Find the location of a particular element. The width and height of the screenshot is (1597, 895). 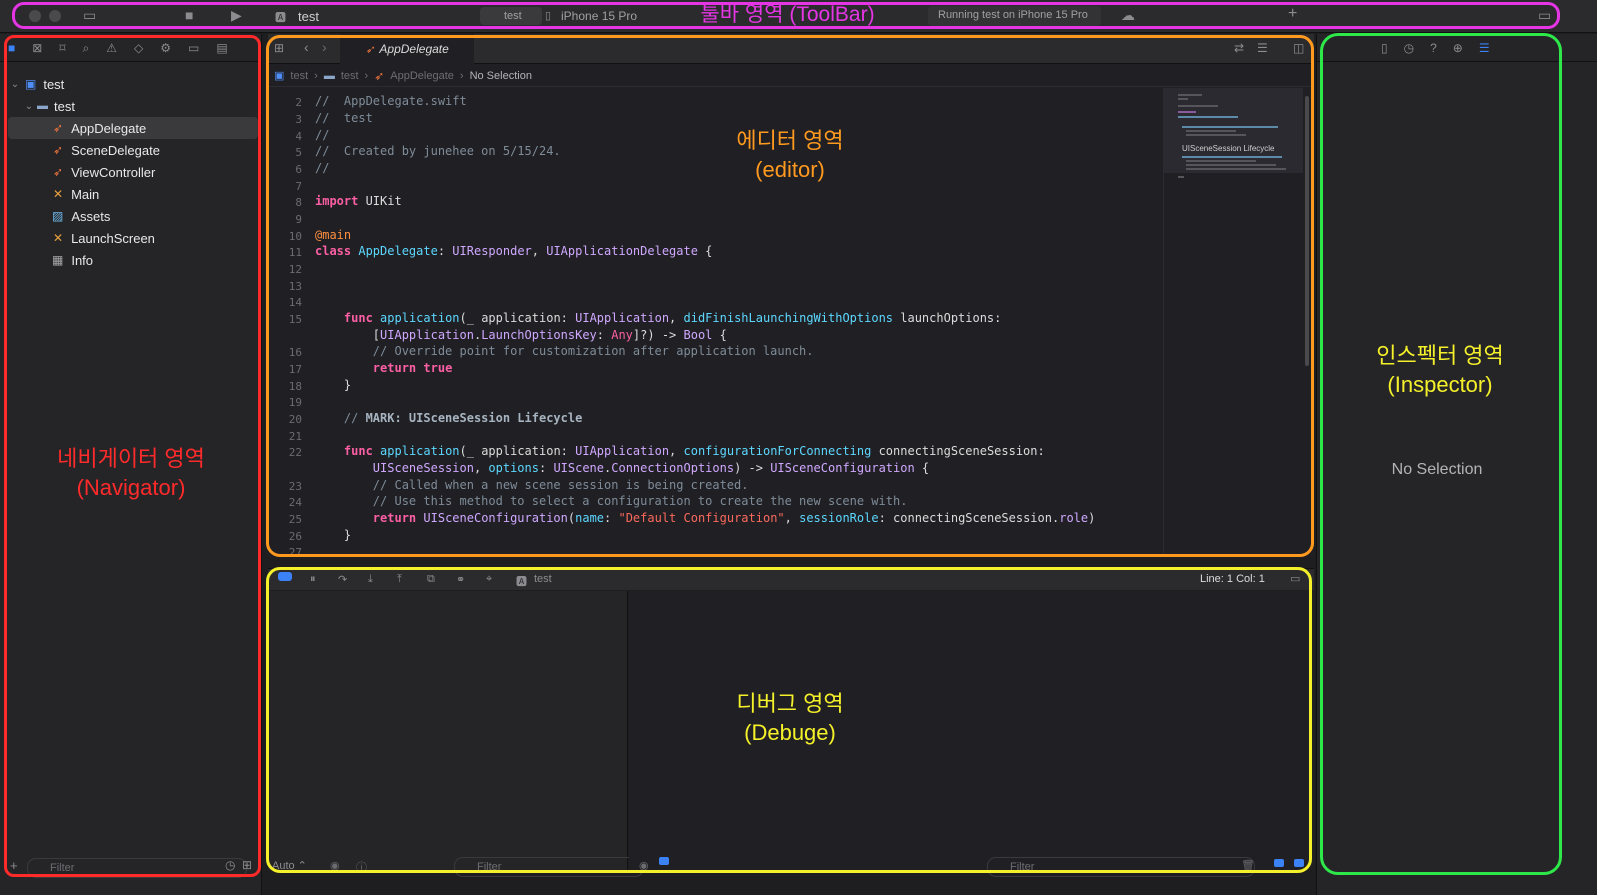

stop-icon: ■ is located at coordinates (189, 15).